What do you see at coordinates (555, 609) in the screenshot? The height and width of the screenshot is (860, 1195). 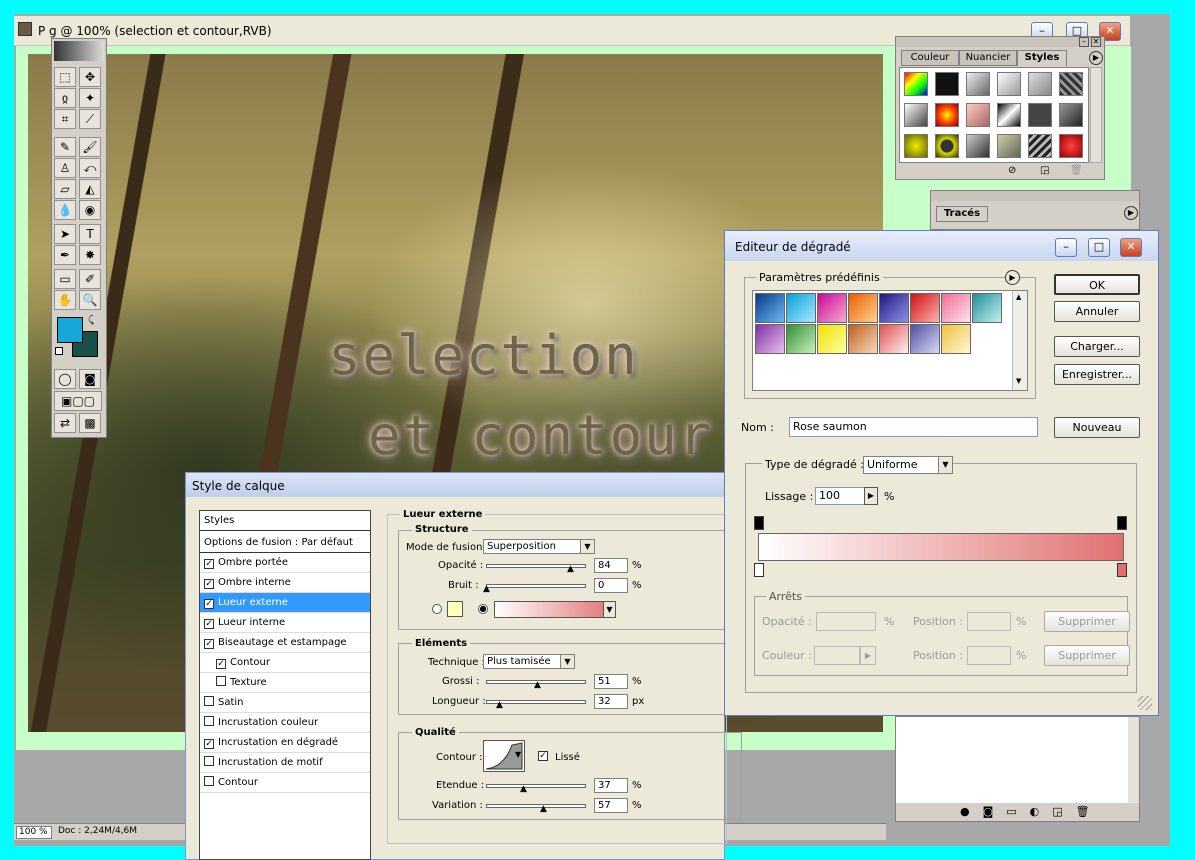 I see `glow-gradient-swatch: ▼` at bounding box center [555, 609].